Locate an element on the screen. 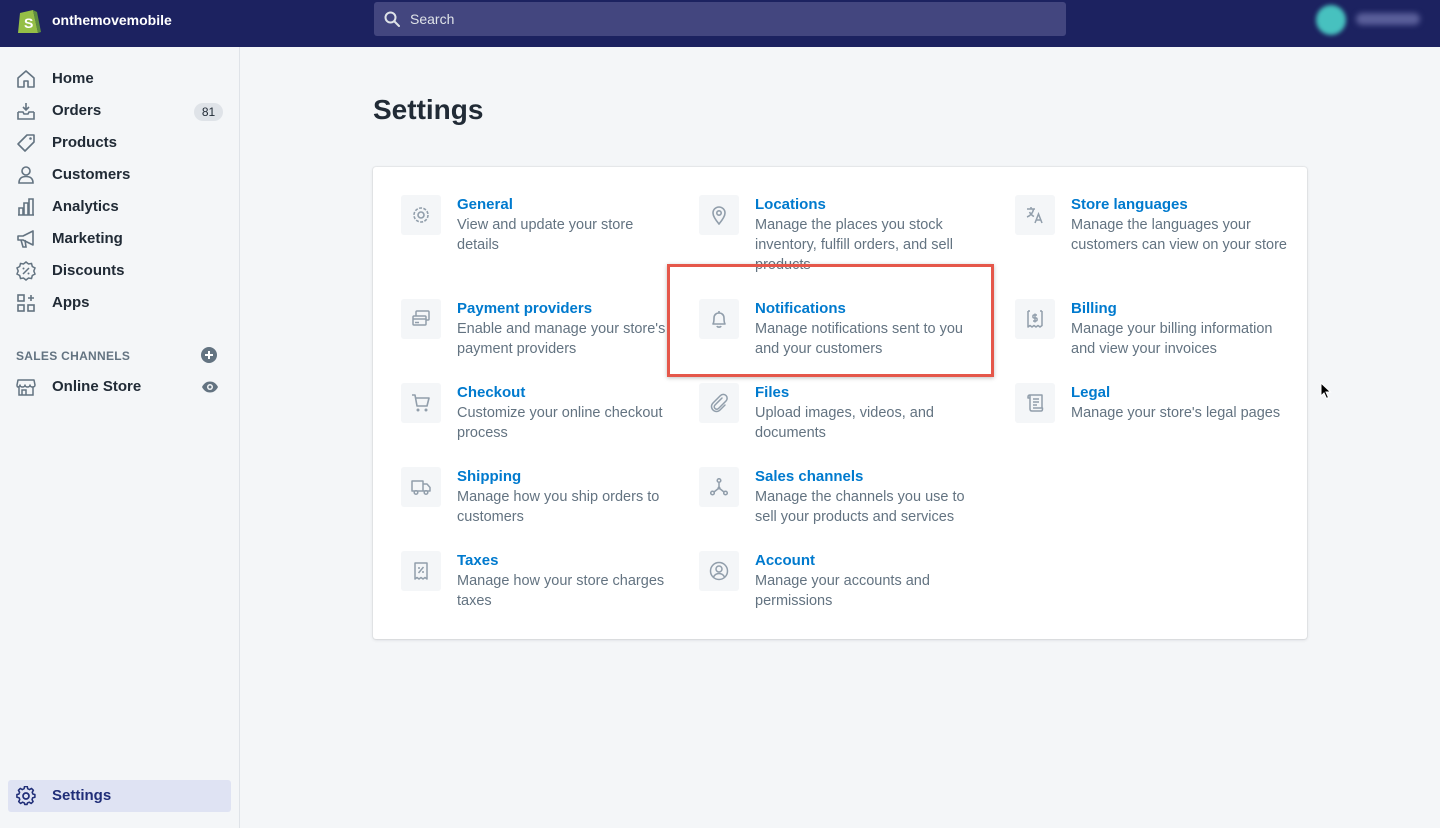 The height and width of the screenshot is (828, 1440). setting-description: View and update your store details is located at coordinates (545, 235).